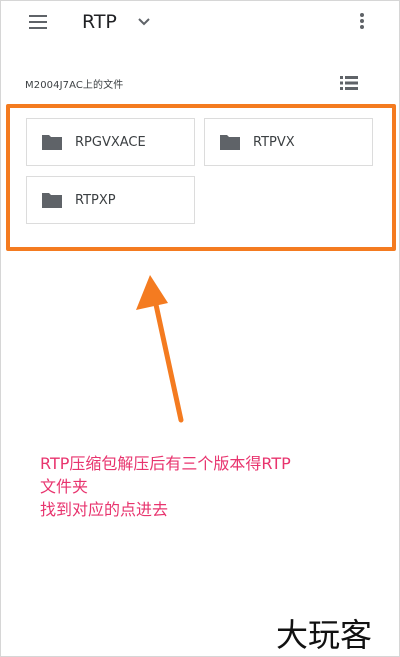 This screenshot has width=400, height=657. Describe the element at coordinates (210, 486) in the screenshot. I see `annotation-text: RTP压缩包解压后有三个版本得RTP 文件夹 找到对应的点进去` at that location.